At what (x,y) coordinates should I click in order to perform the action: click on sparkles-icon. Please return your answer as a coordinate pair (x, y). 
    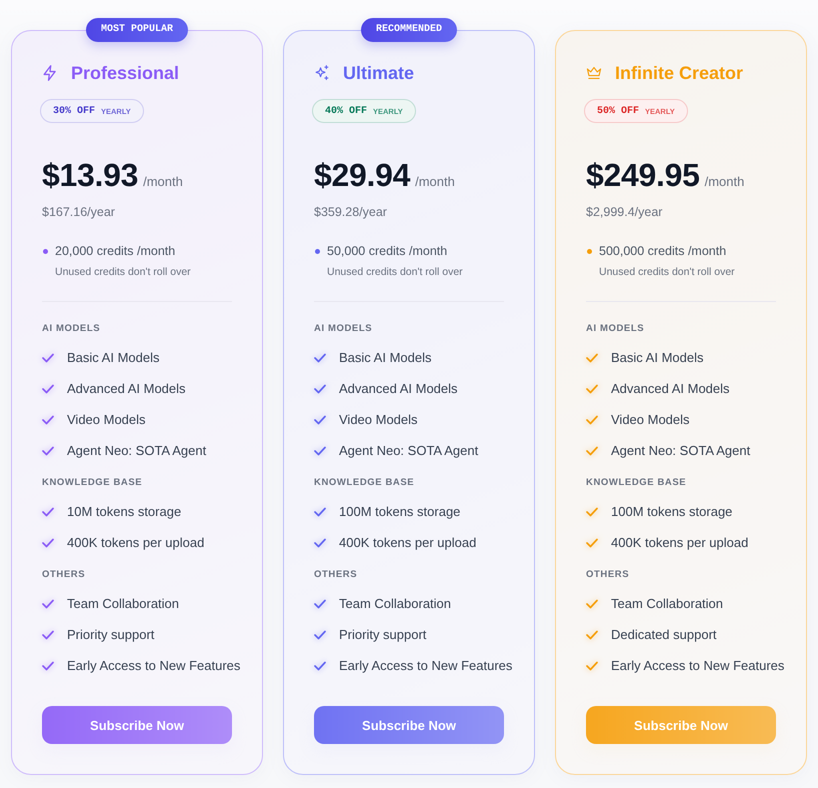
    Looking at the image, I should click on (322, 73).